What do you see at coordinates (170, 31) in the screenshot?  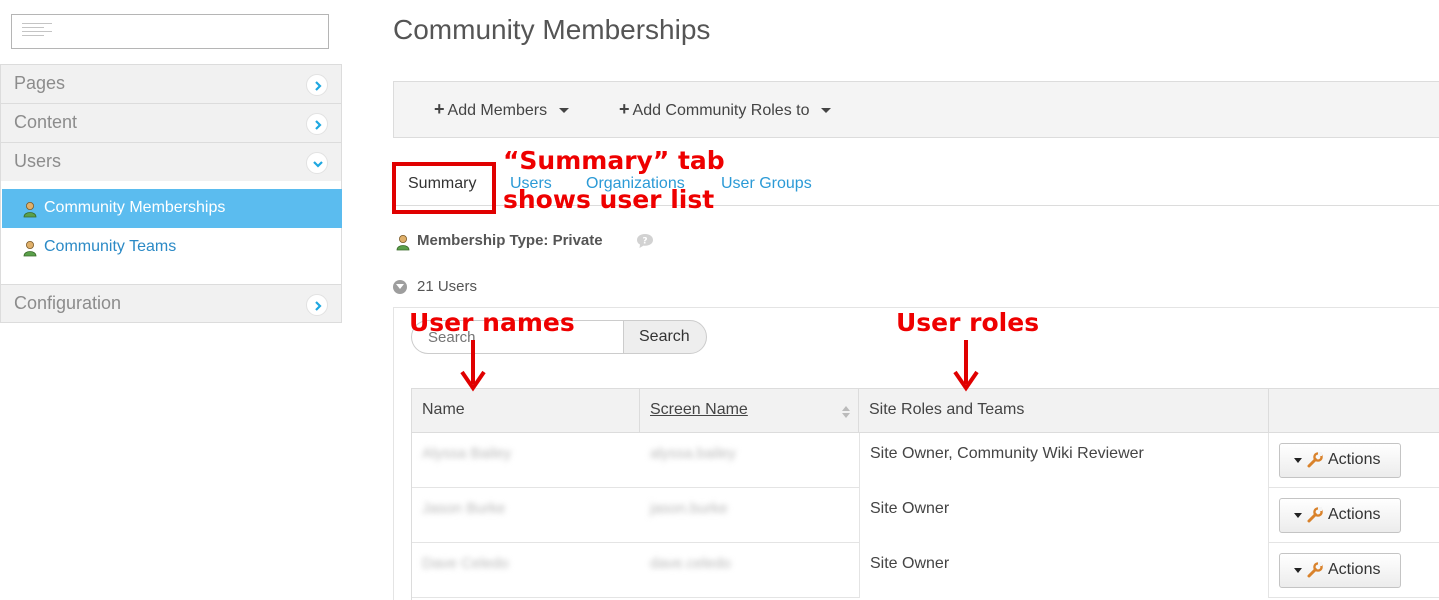 I see `sidebar-search-input` at bounding box center [170, 31].